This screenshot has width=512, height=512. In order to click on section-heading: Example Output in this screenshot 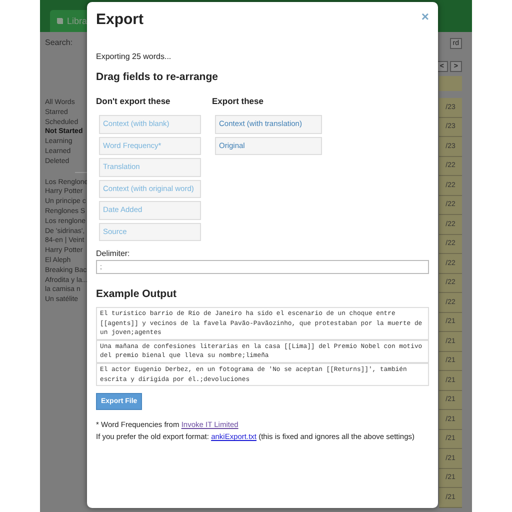, I will do `click(137, 294)`.